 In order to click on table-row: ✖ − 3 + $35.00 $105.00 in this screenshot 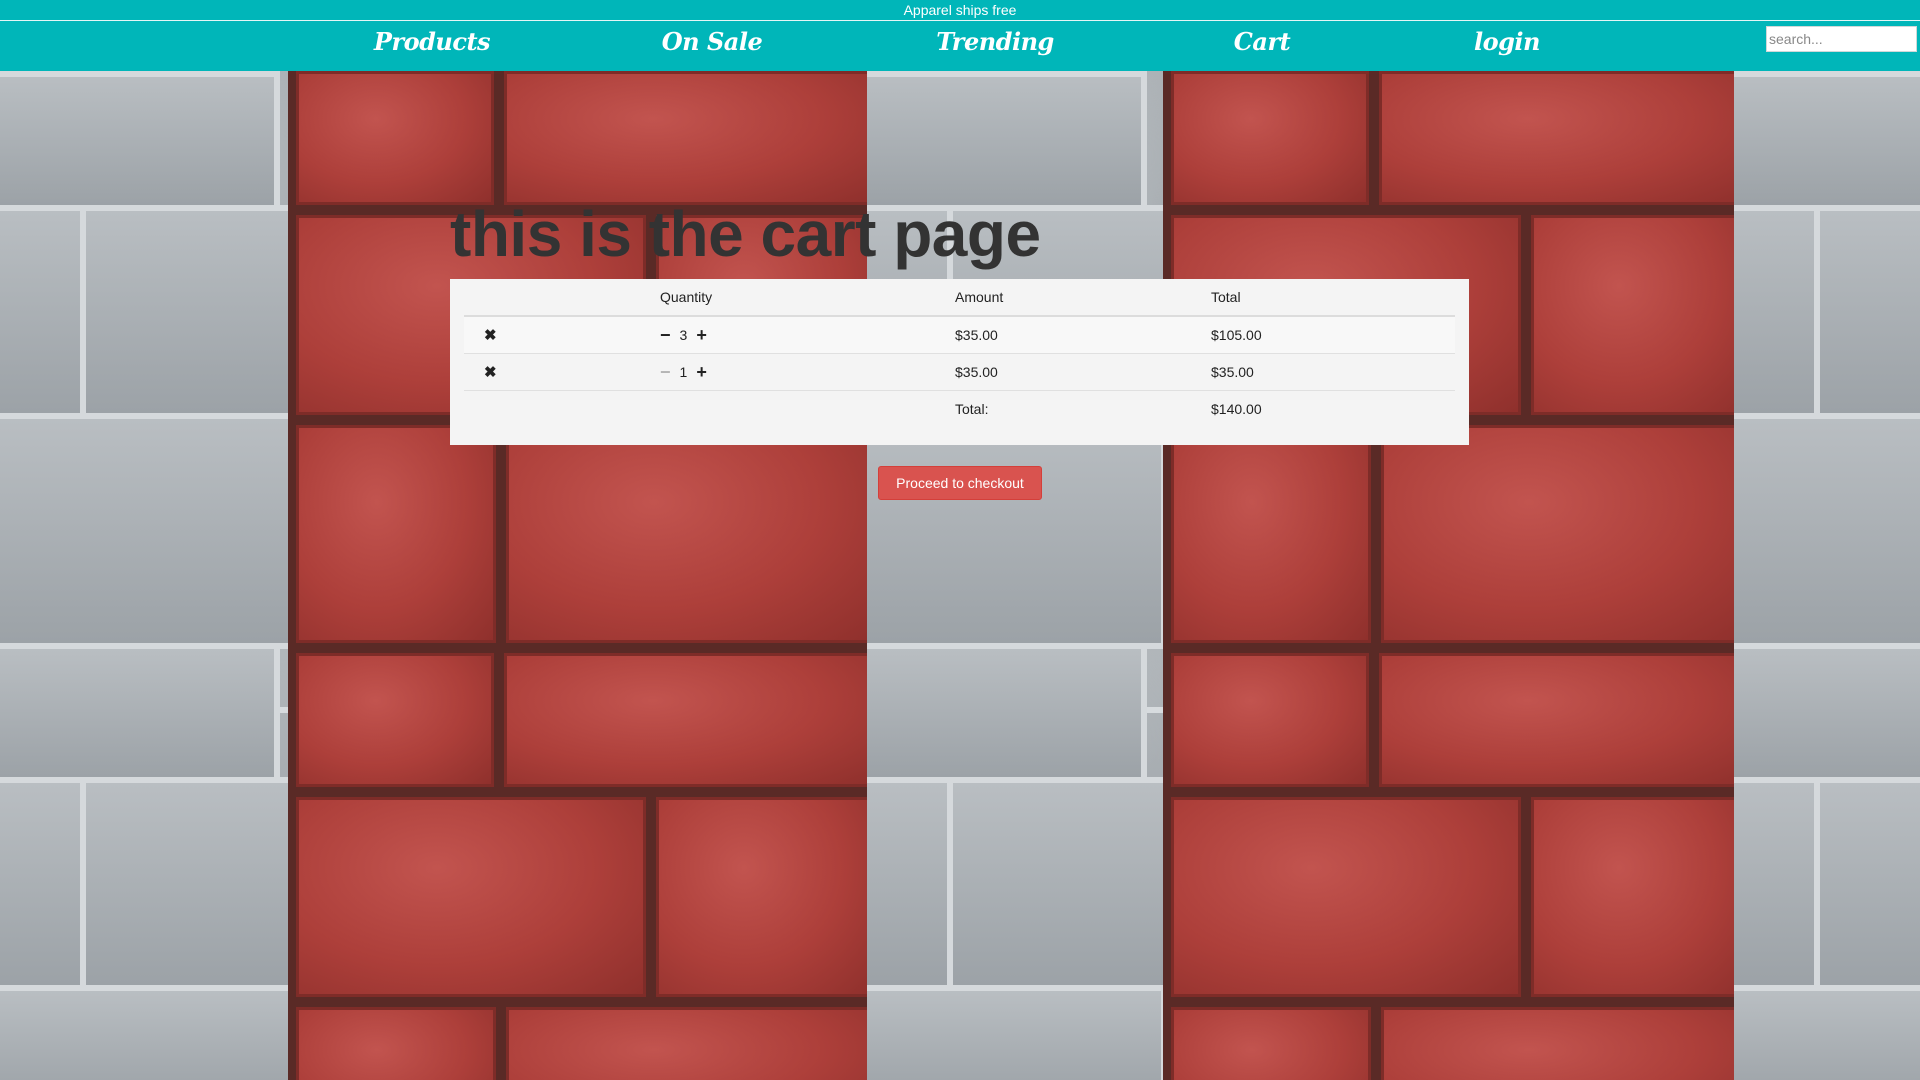, I will do `click(959, 334)`.